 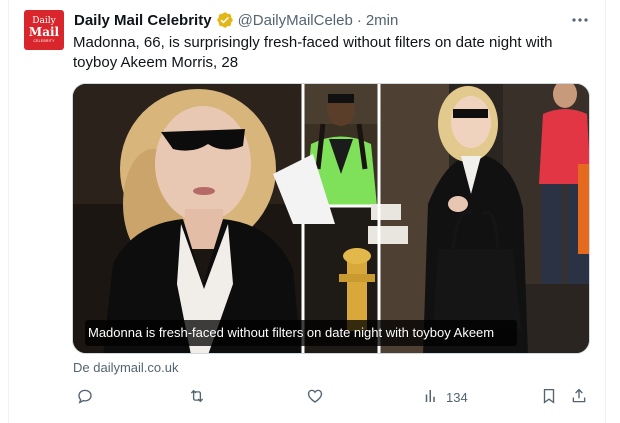 I want to click on views-count: 134, so click(x=457, y=397).